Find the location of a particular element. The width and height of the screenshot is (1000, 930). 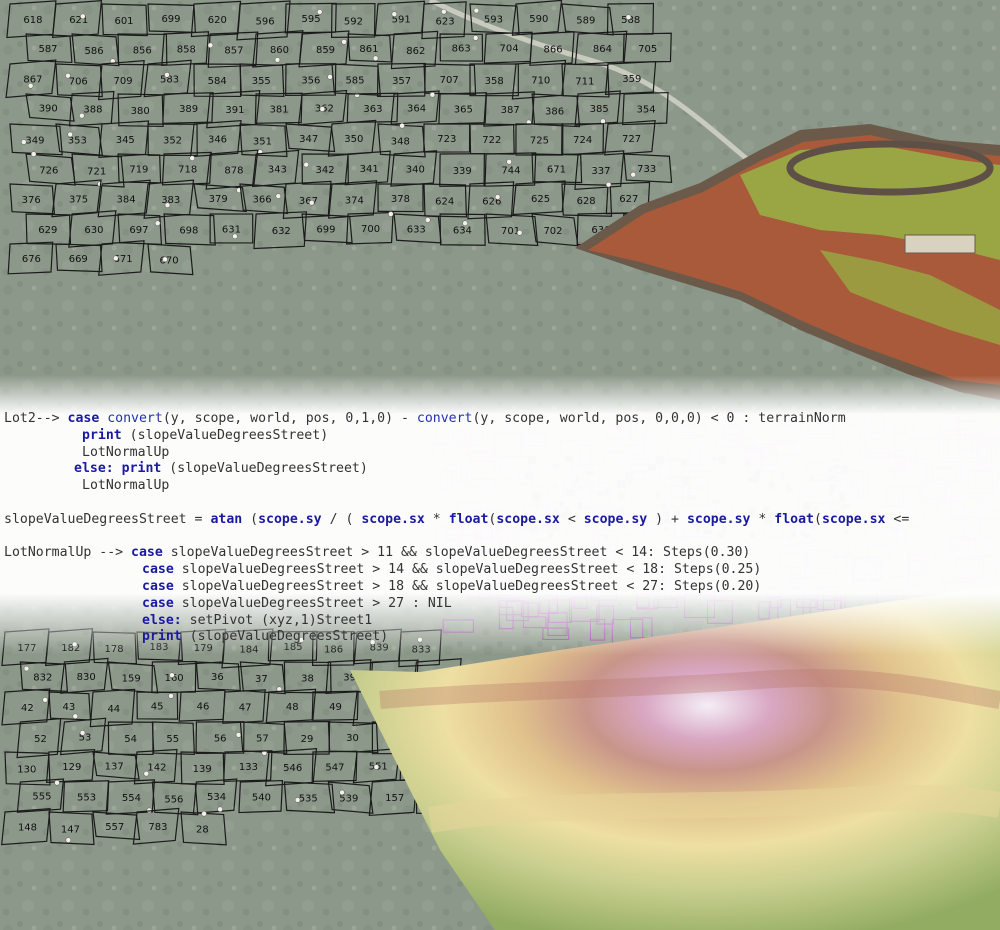

parcel-number: 363 is located at coordinates (372, 109).